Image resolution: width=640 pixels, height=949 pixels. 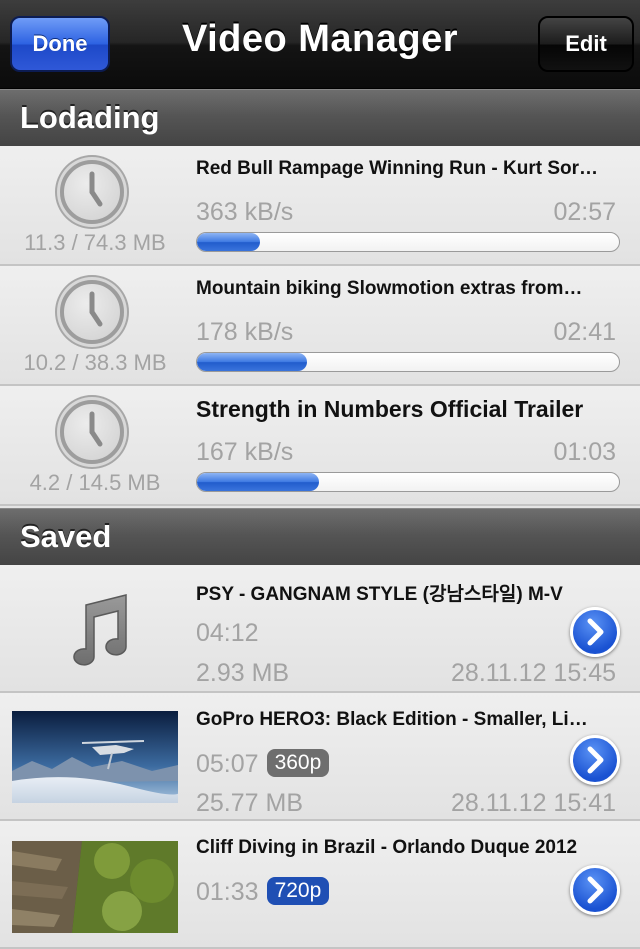 I want to click on download-speed: 178 kB/s, so click(x=245, y=332).